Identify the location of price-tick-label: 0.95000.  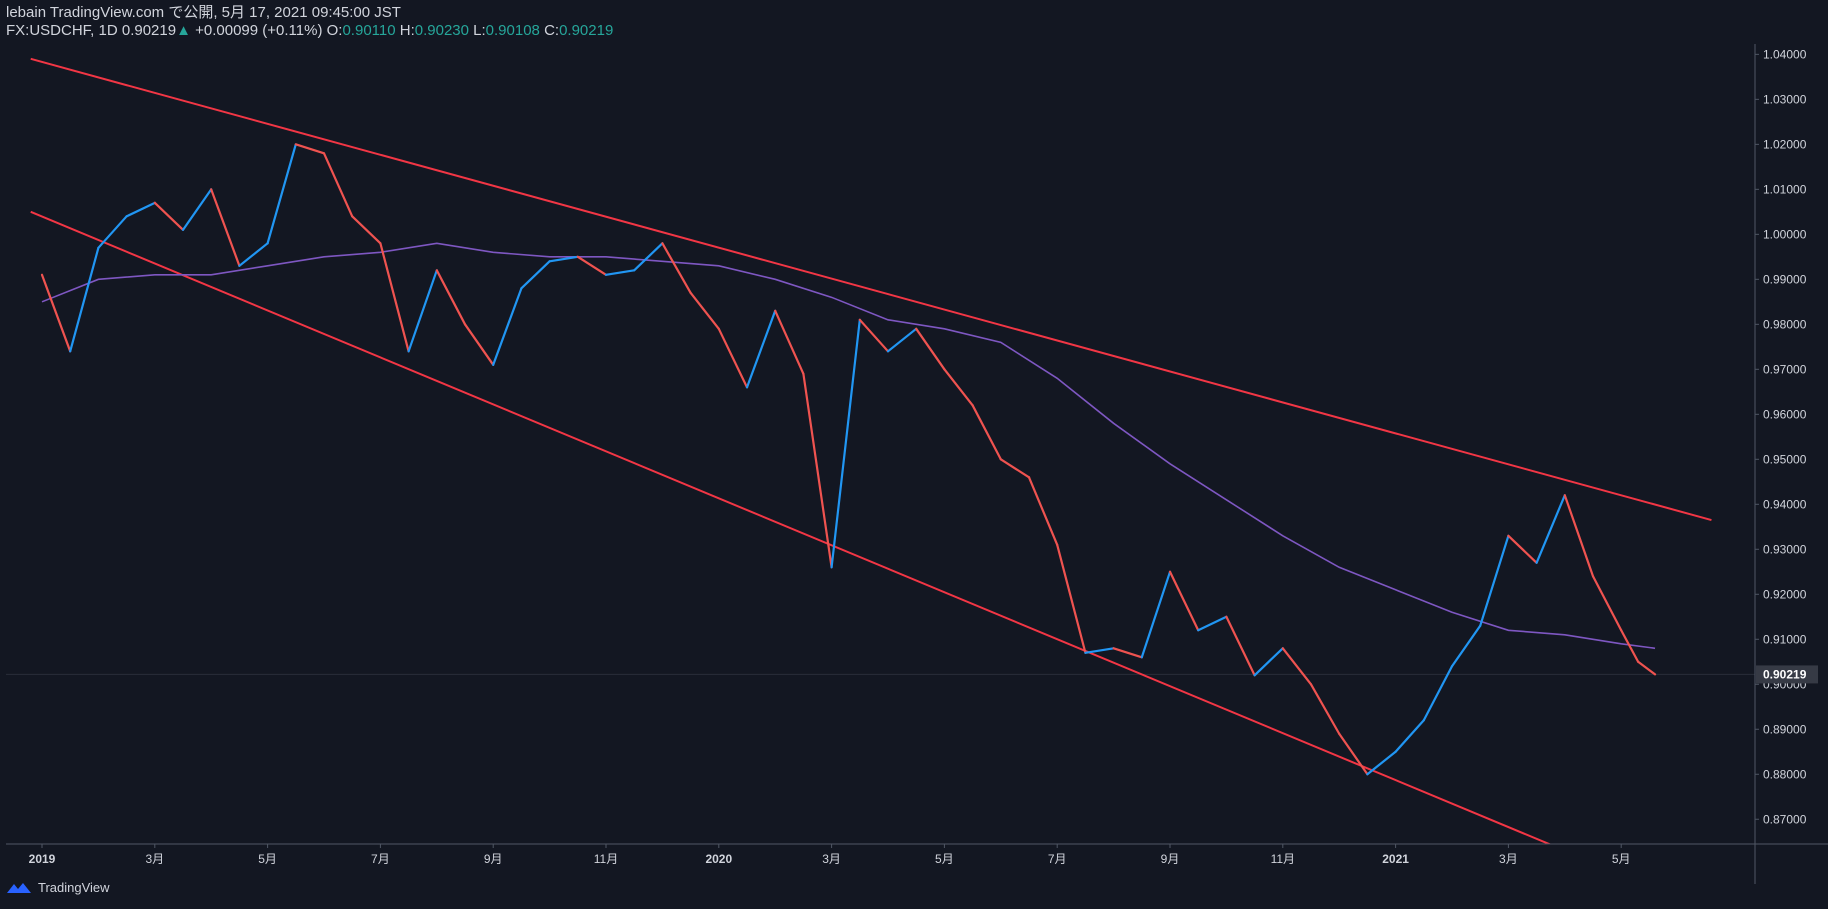
(1785, 459).